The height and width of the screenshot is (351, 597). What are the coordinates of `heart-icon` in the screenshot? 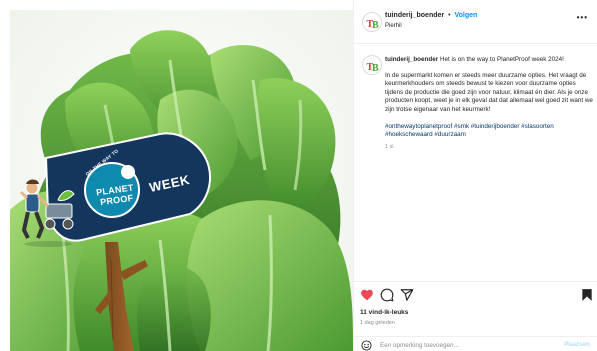 It's located at (367, 295).